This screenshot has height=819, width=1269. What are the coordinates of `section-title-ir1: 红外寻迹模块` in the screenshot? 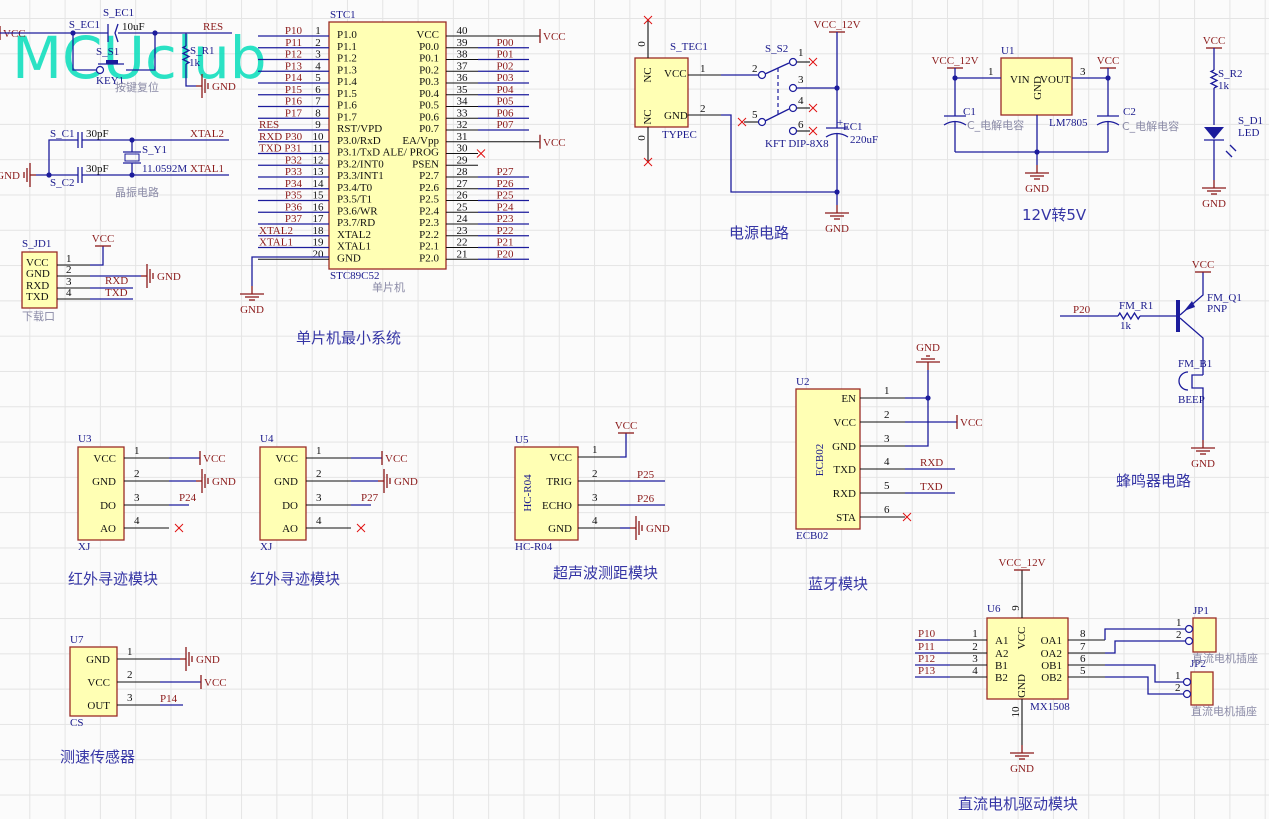 It's located at (113, 579).